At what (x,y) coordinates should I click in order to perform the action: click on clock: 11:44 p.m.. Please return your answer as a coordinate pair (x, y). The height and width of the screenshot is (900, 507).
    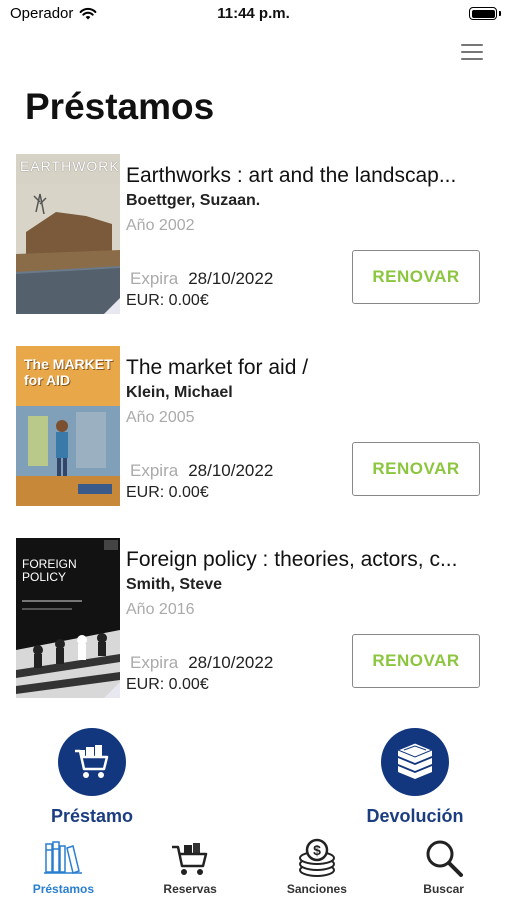
    Looking at the image, I should click on (253, 13).